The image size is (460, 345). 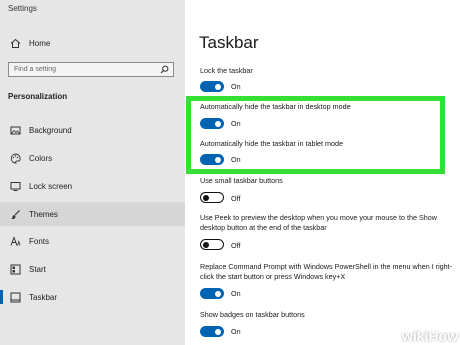 What do you see at coordinates (92, 297) in the screenshot?
I see `sidebar-item-taskbar: Taskbar` at bounding box center [92, 297].